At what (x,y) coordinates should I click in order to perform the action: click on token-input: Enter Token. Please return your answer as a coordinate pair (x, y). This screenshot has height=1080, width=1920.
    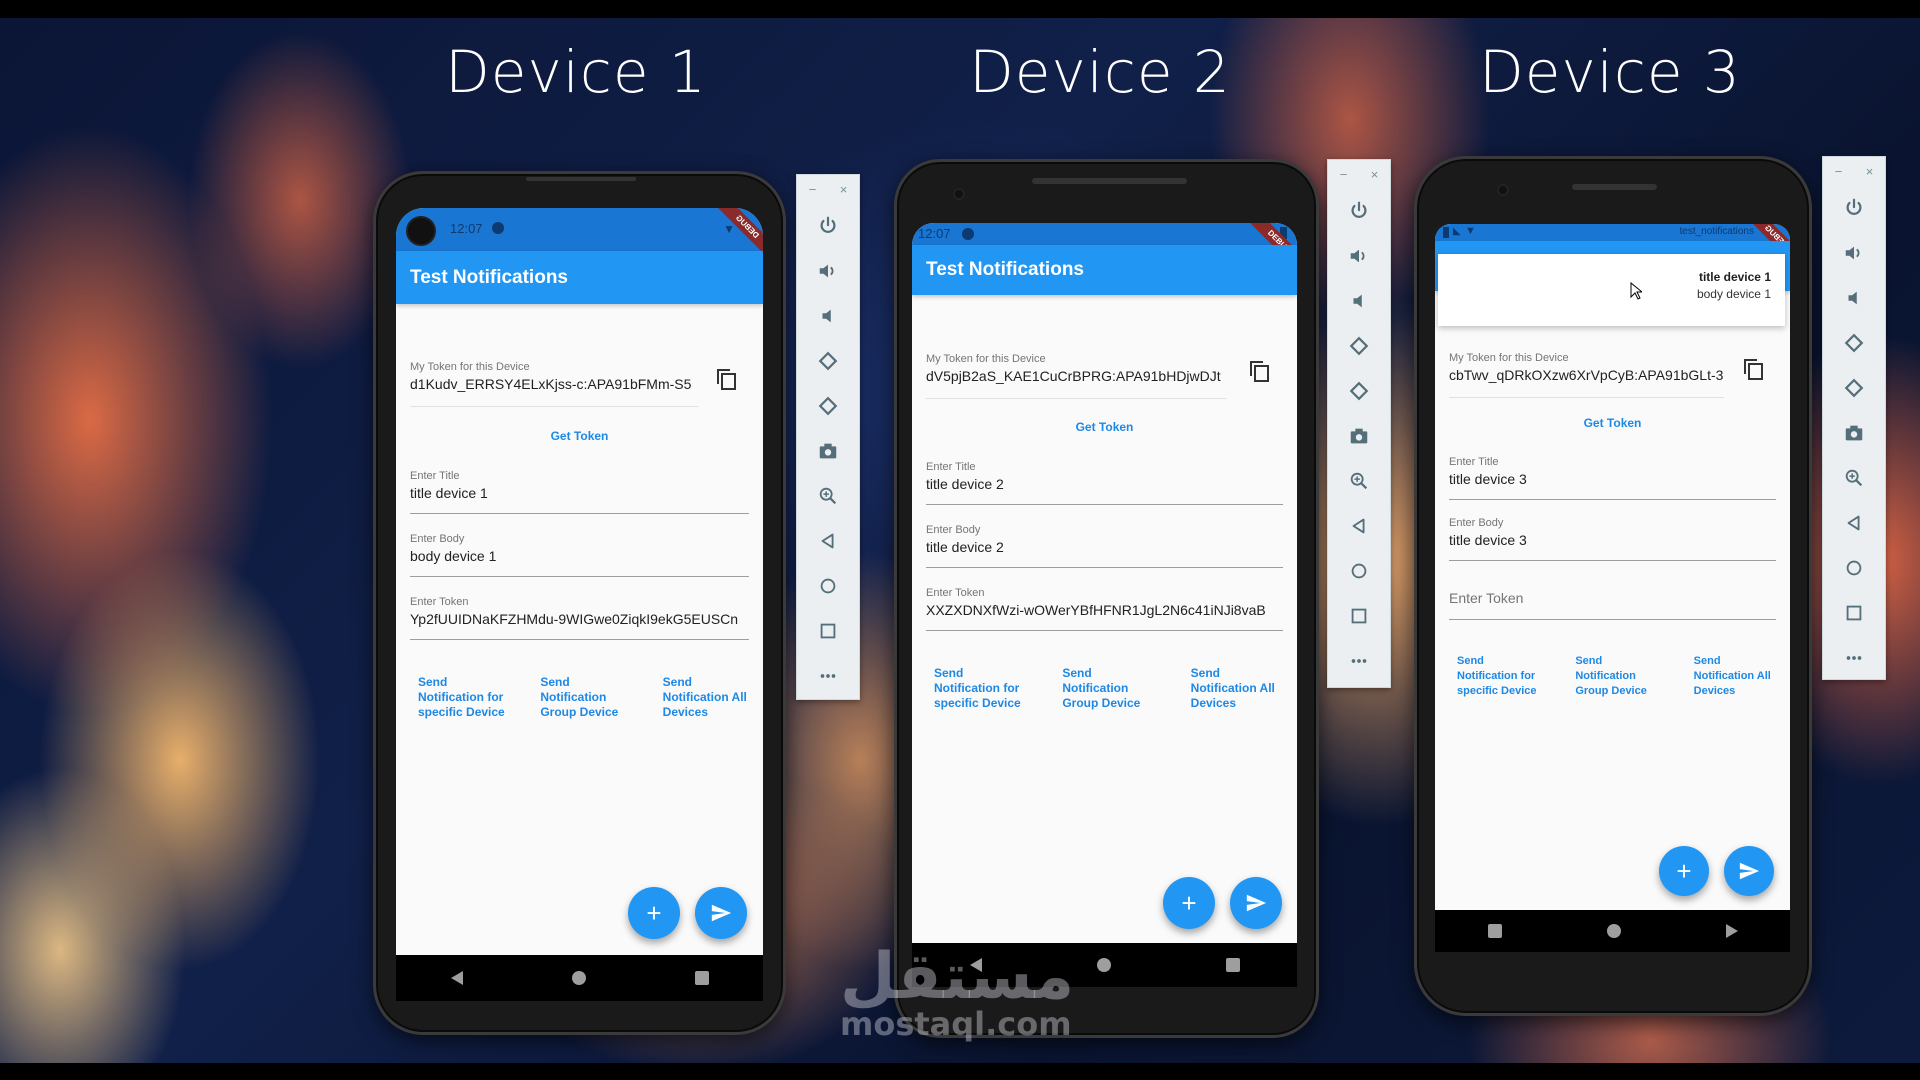
    Looking at the image, I should click on (1612, 600).